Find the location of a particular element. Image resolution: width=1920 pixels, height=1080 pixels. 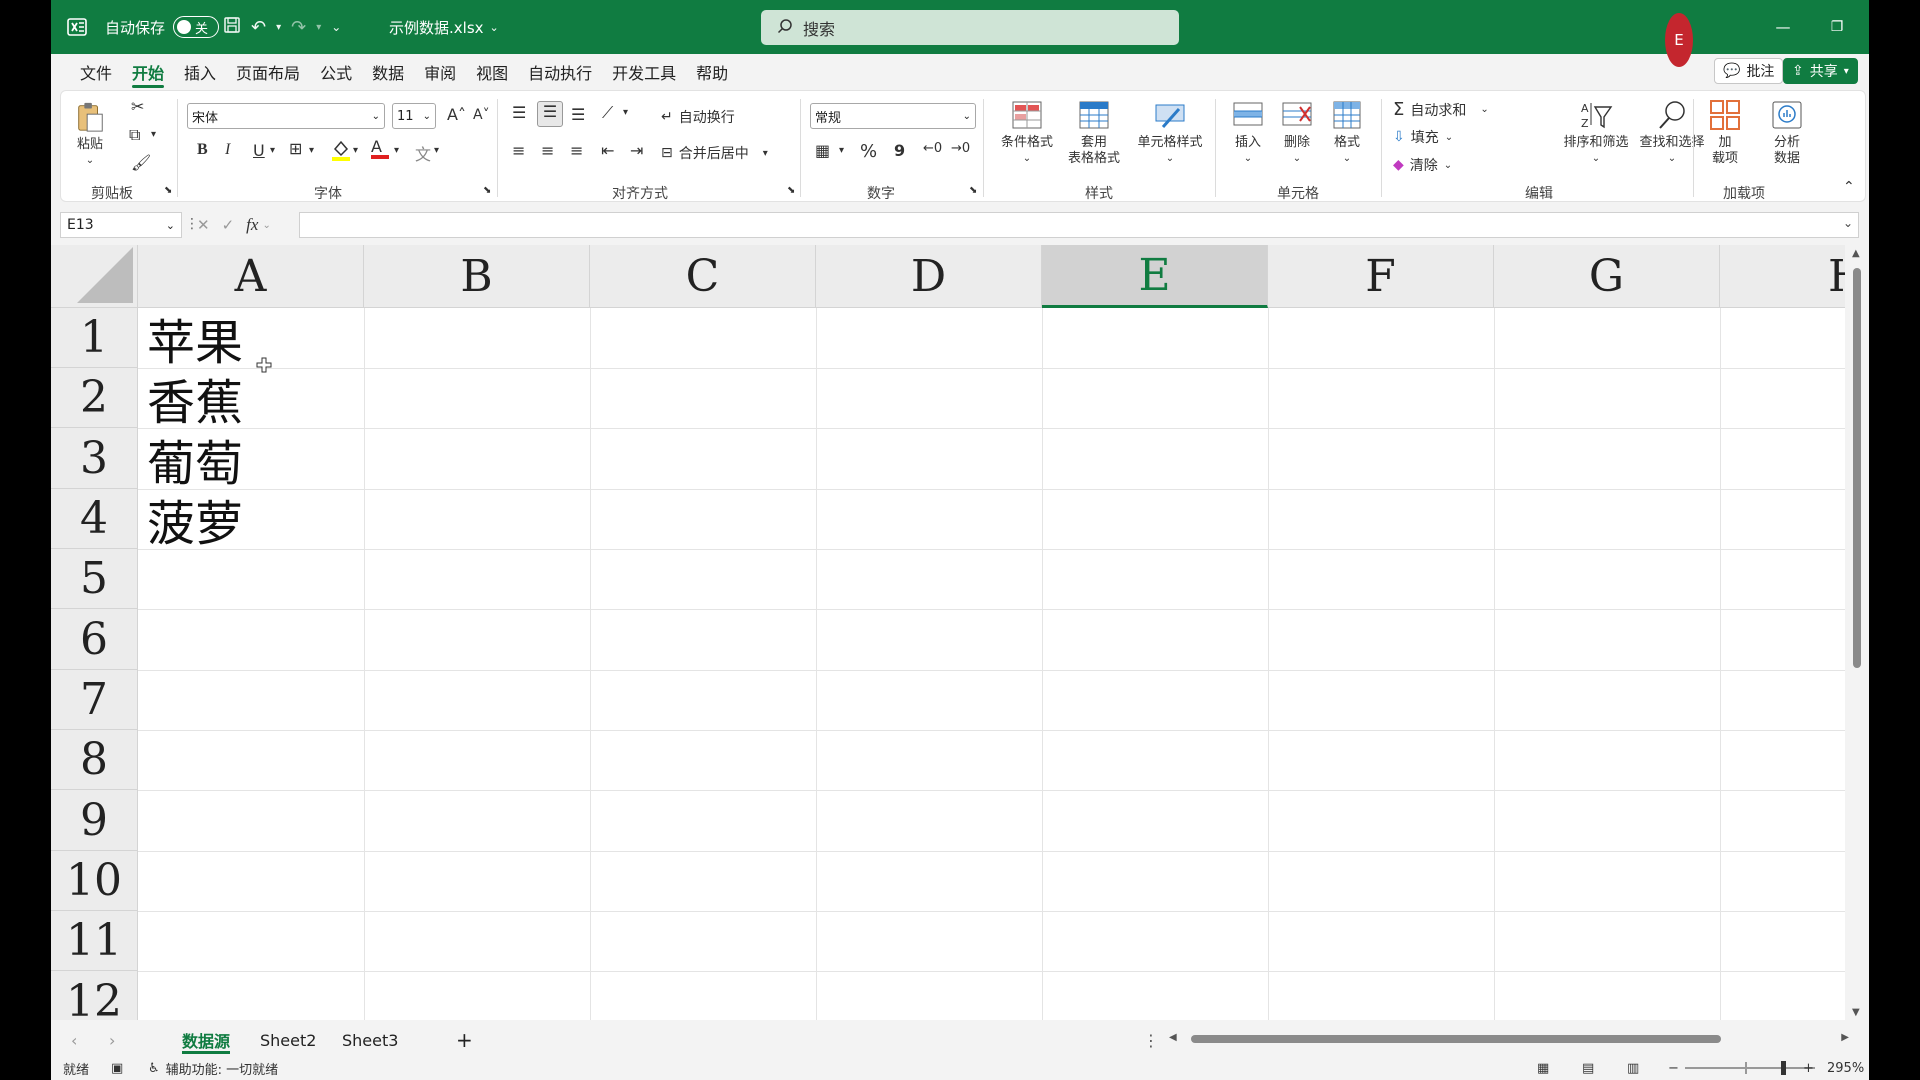

delete-cells-button: 删除 ⌄ is located at coordinates (1297, 133).